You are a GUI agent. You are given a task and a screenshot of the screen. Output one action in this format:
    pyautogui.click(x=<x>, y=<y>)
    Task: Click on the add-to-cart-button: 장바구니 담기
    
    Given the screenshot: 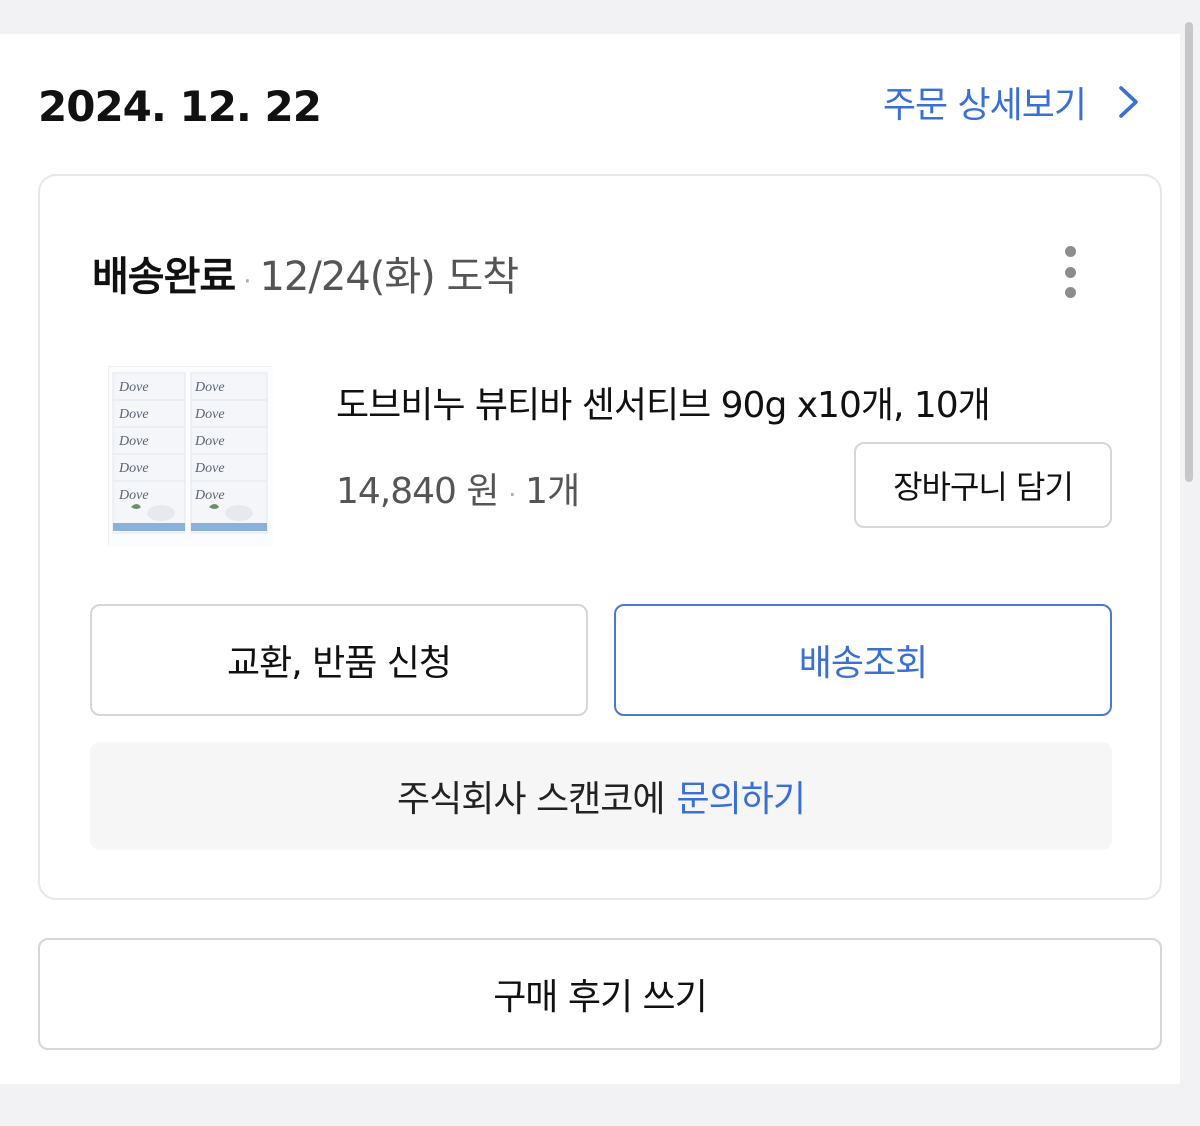 What is the action you would take?
    pyautogui.click(x=983, y=485)
    